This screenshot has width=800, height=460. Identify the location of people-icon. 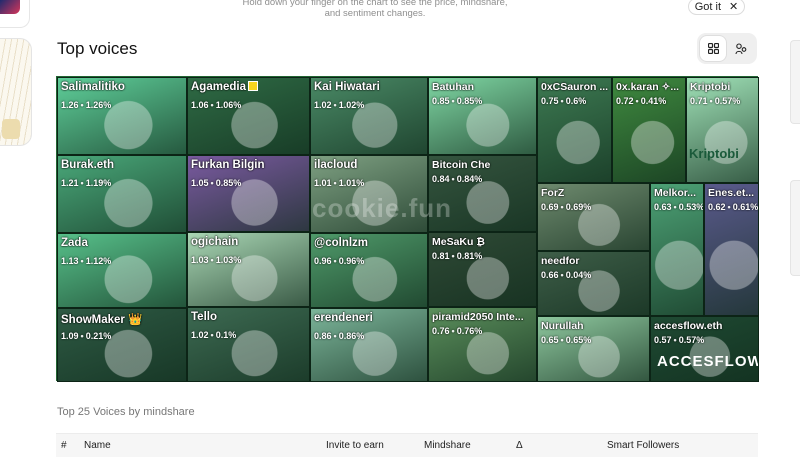
(741, 48).